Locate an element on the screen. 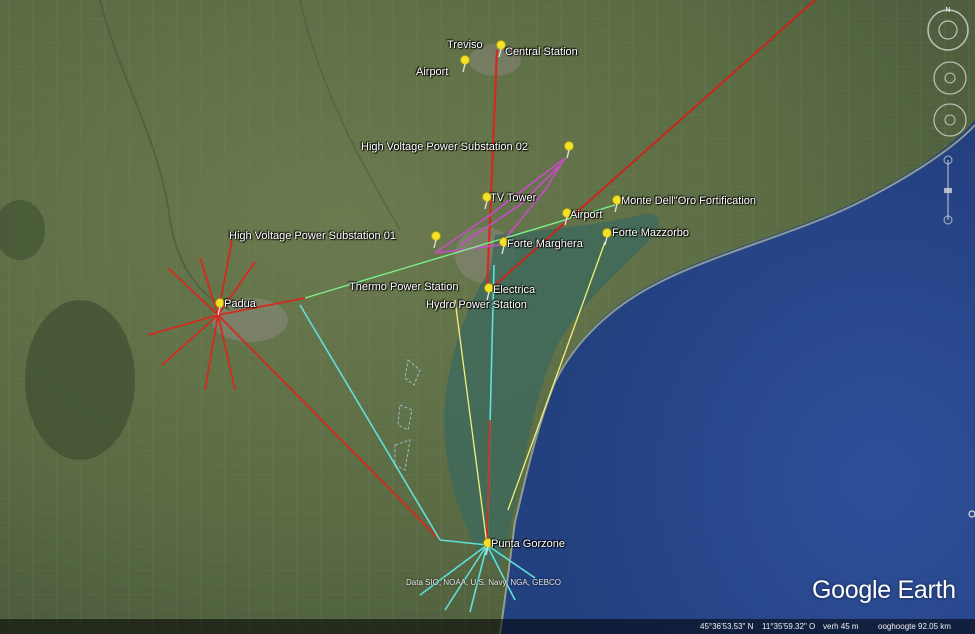 The image size is (975, 634). status-latitude: 45°36'53.53" N is located at coordinates (727, 626).